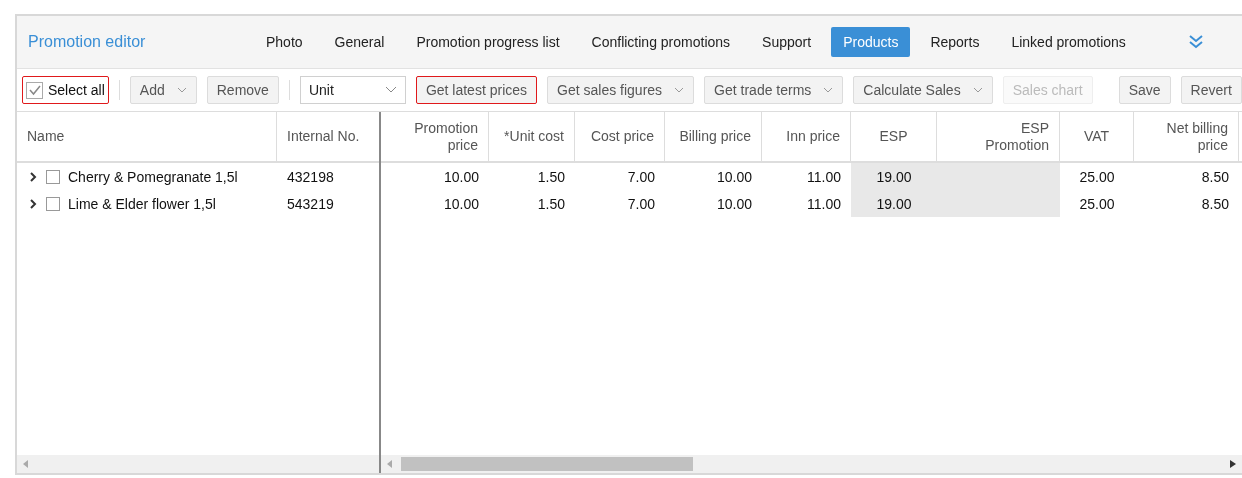 The height and width of the screenshot is (478, 1242). Describe the element at coordinates (661, 42) in the screenshot. I see `tab: Conflicting promotions` at that location.